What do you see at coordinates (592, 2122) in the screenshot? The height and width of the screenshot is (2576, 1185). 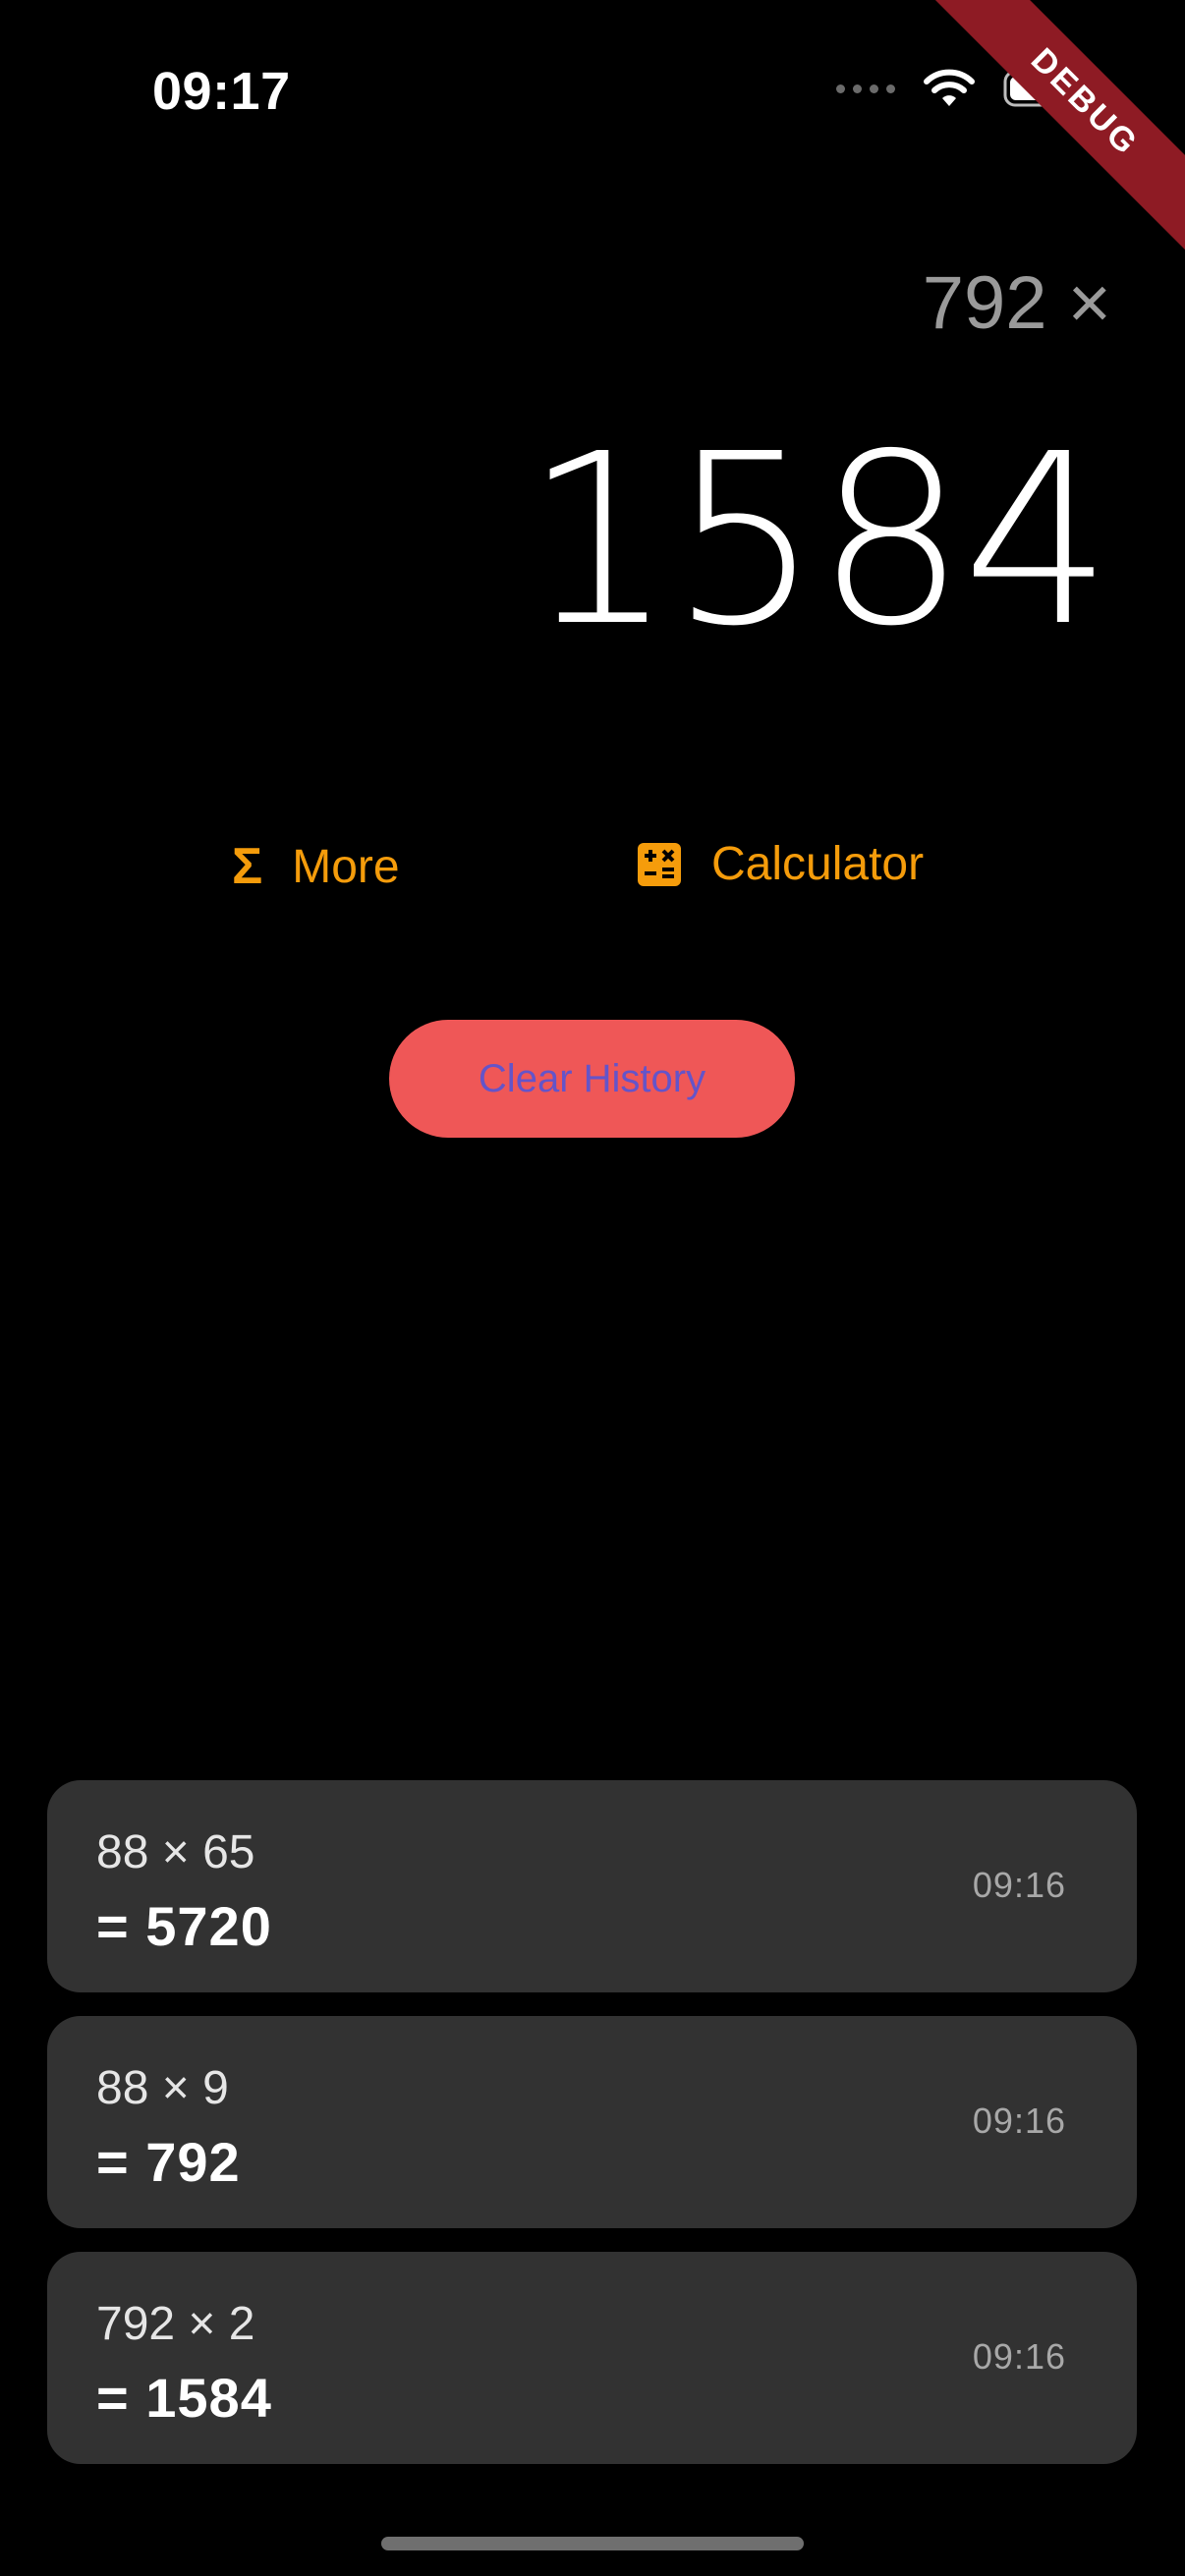 I see `history-item: 88 × 9 = 792 09:16` at bounding box center [592, 2122].